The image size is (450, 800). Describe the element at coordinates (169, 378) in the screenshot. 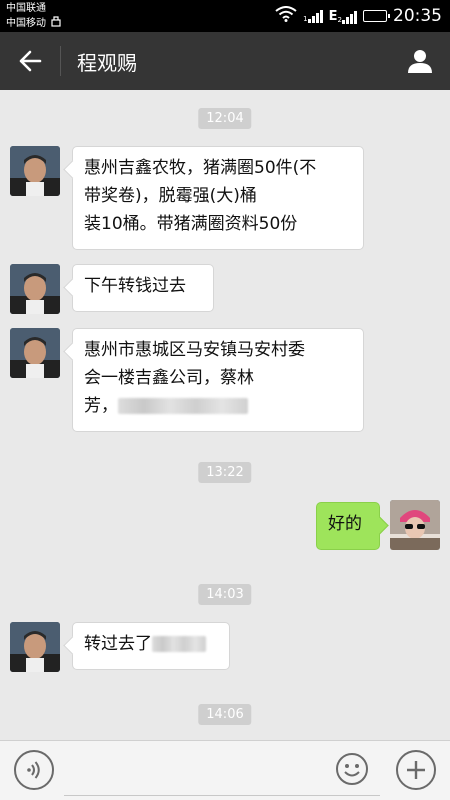

I see `message-line: 会一楼吉鑫公司，蔡林` at that location.